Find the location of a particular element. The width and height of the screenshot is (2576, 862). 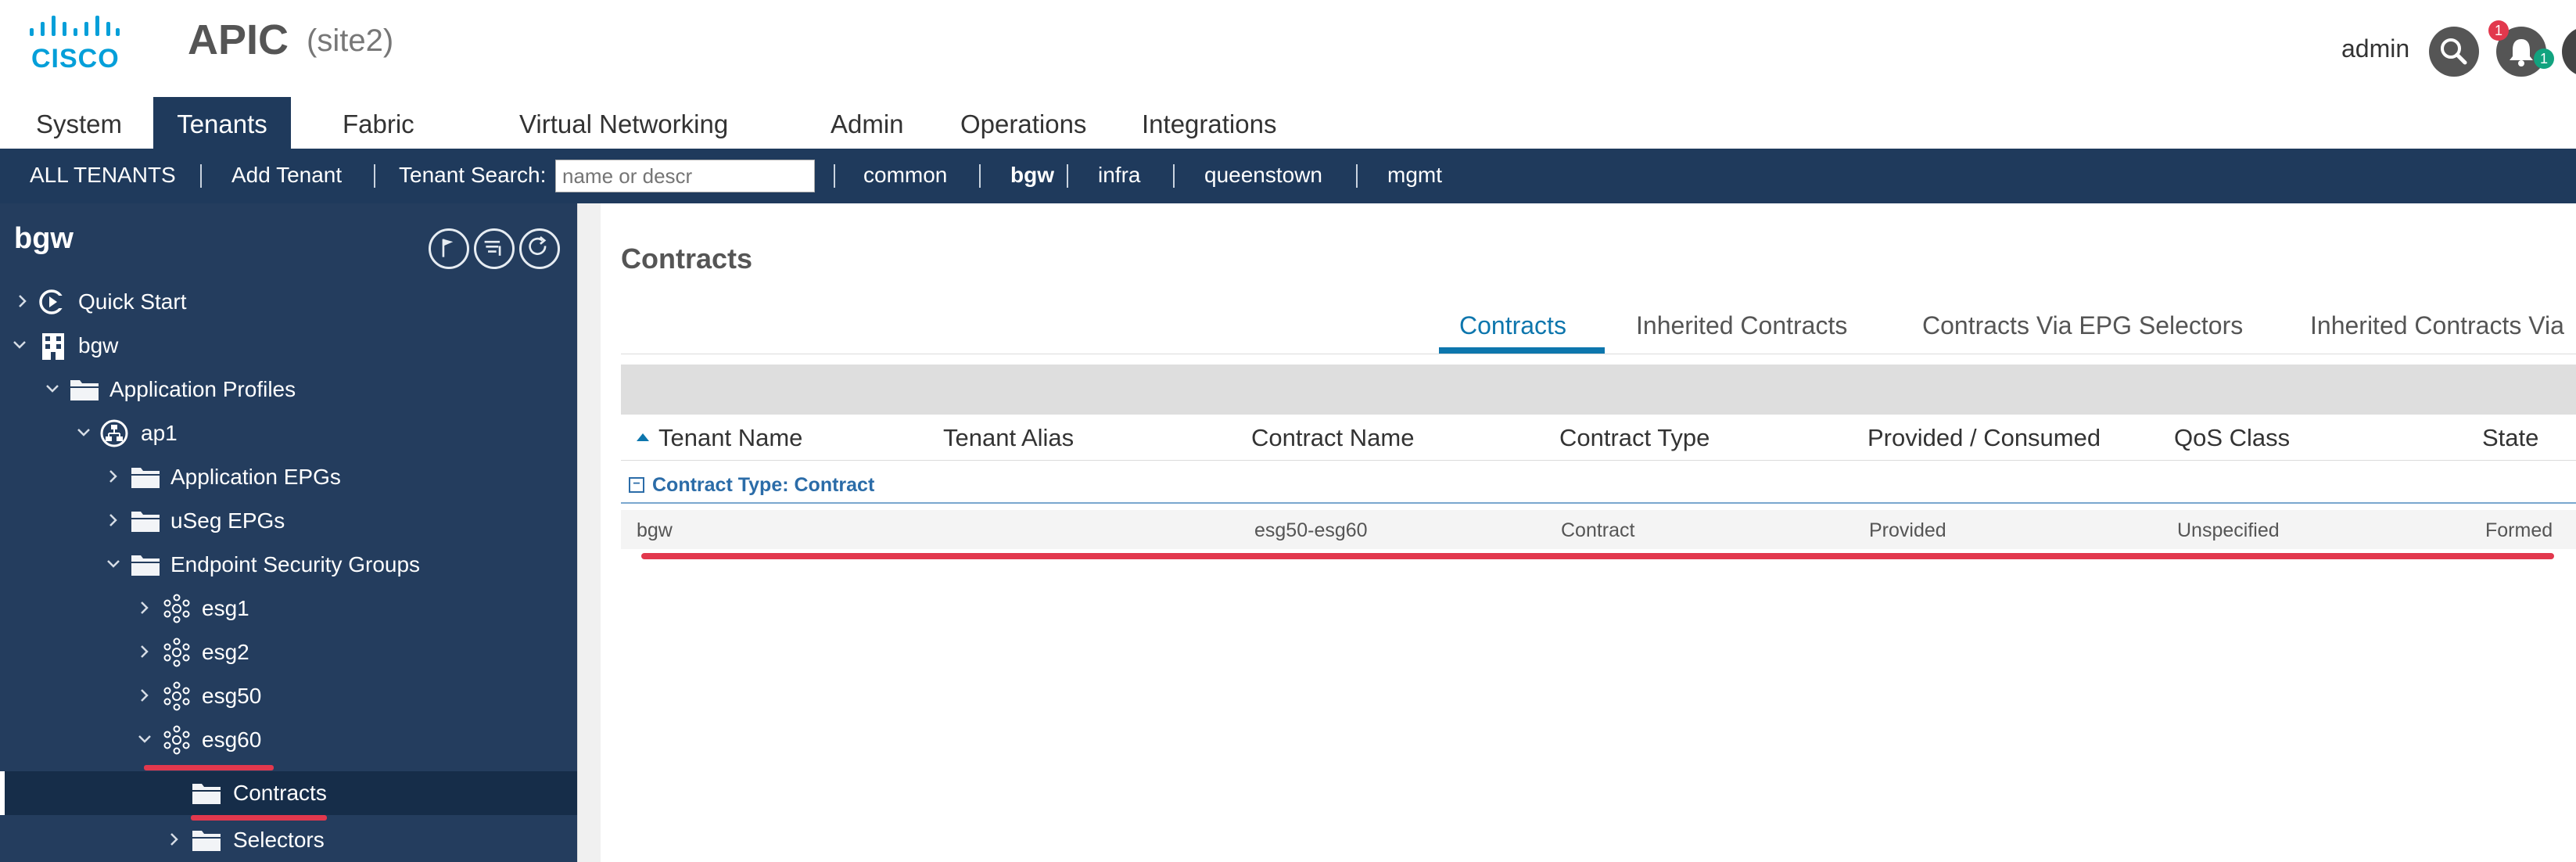

tree-item-application-profiles: Application Profiles is located at coordinates (288, 390).